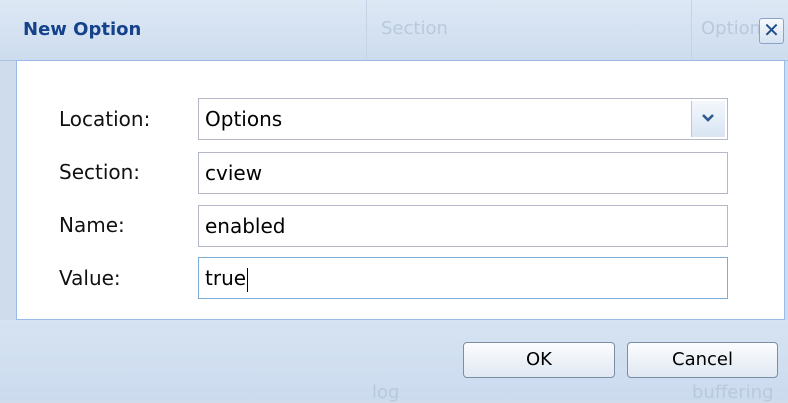 Image resolution: width=788 pixels, height=403 pixels. What do you see at coordinates (248, 279) in the screenshot?
I see `text-caret` at bounding box center [248, 279].